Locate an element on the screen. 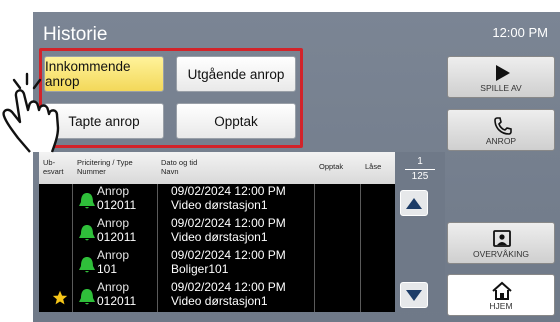 The image size is (560, 322). monitor-button: OVERVÅKING is located at coordinates (501, 243).